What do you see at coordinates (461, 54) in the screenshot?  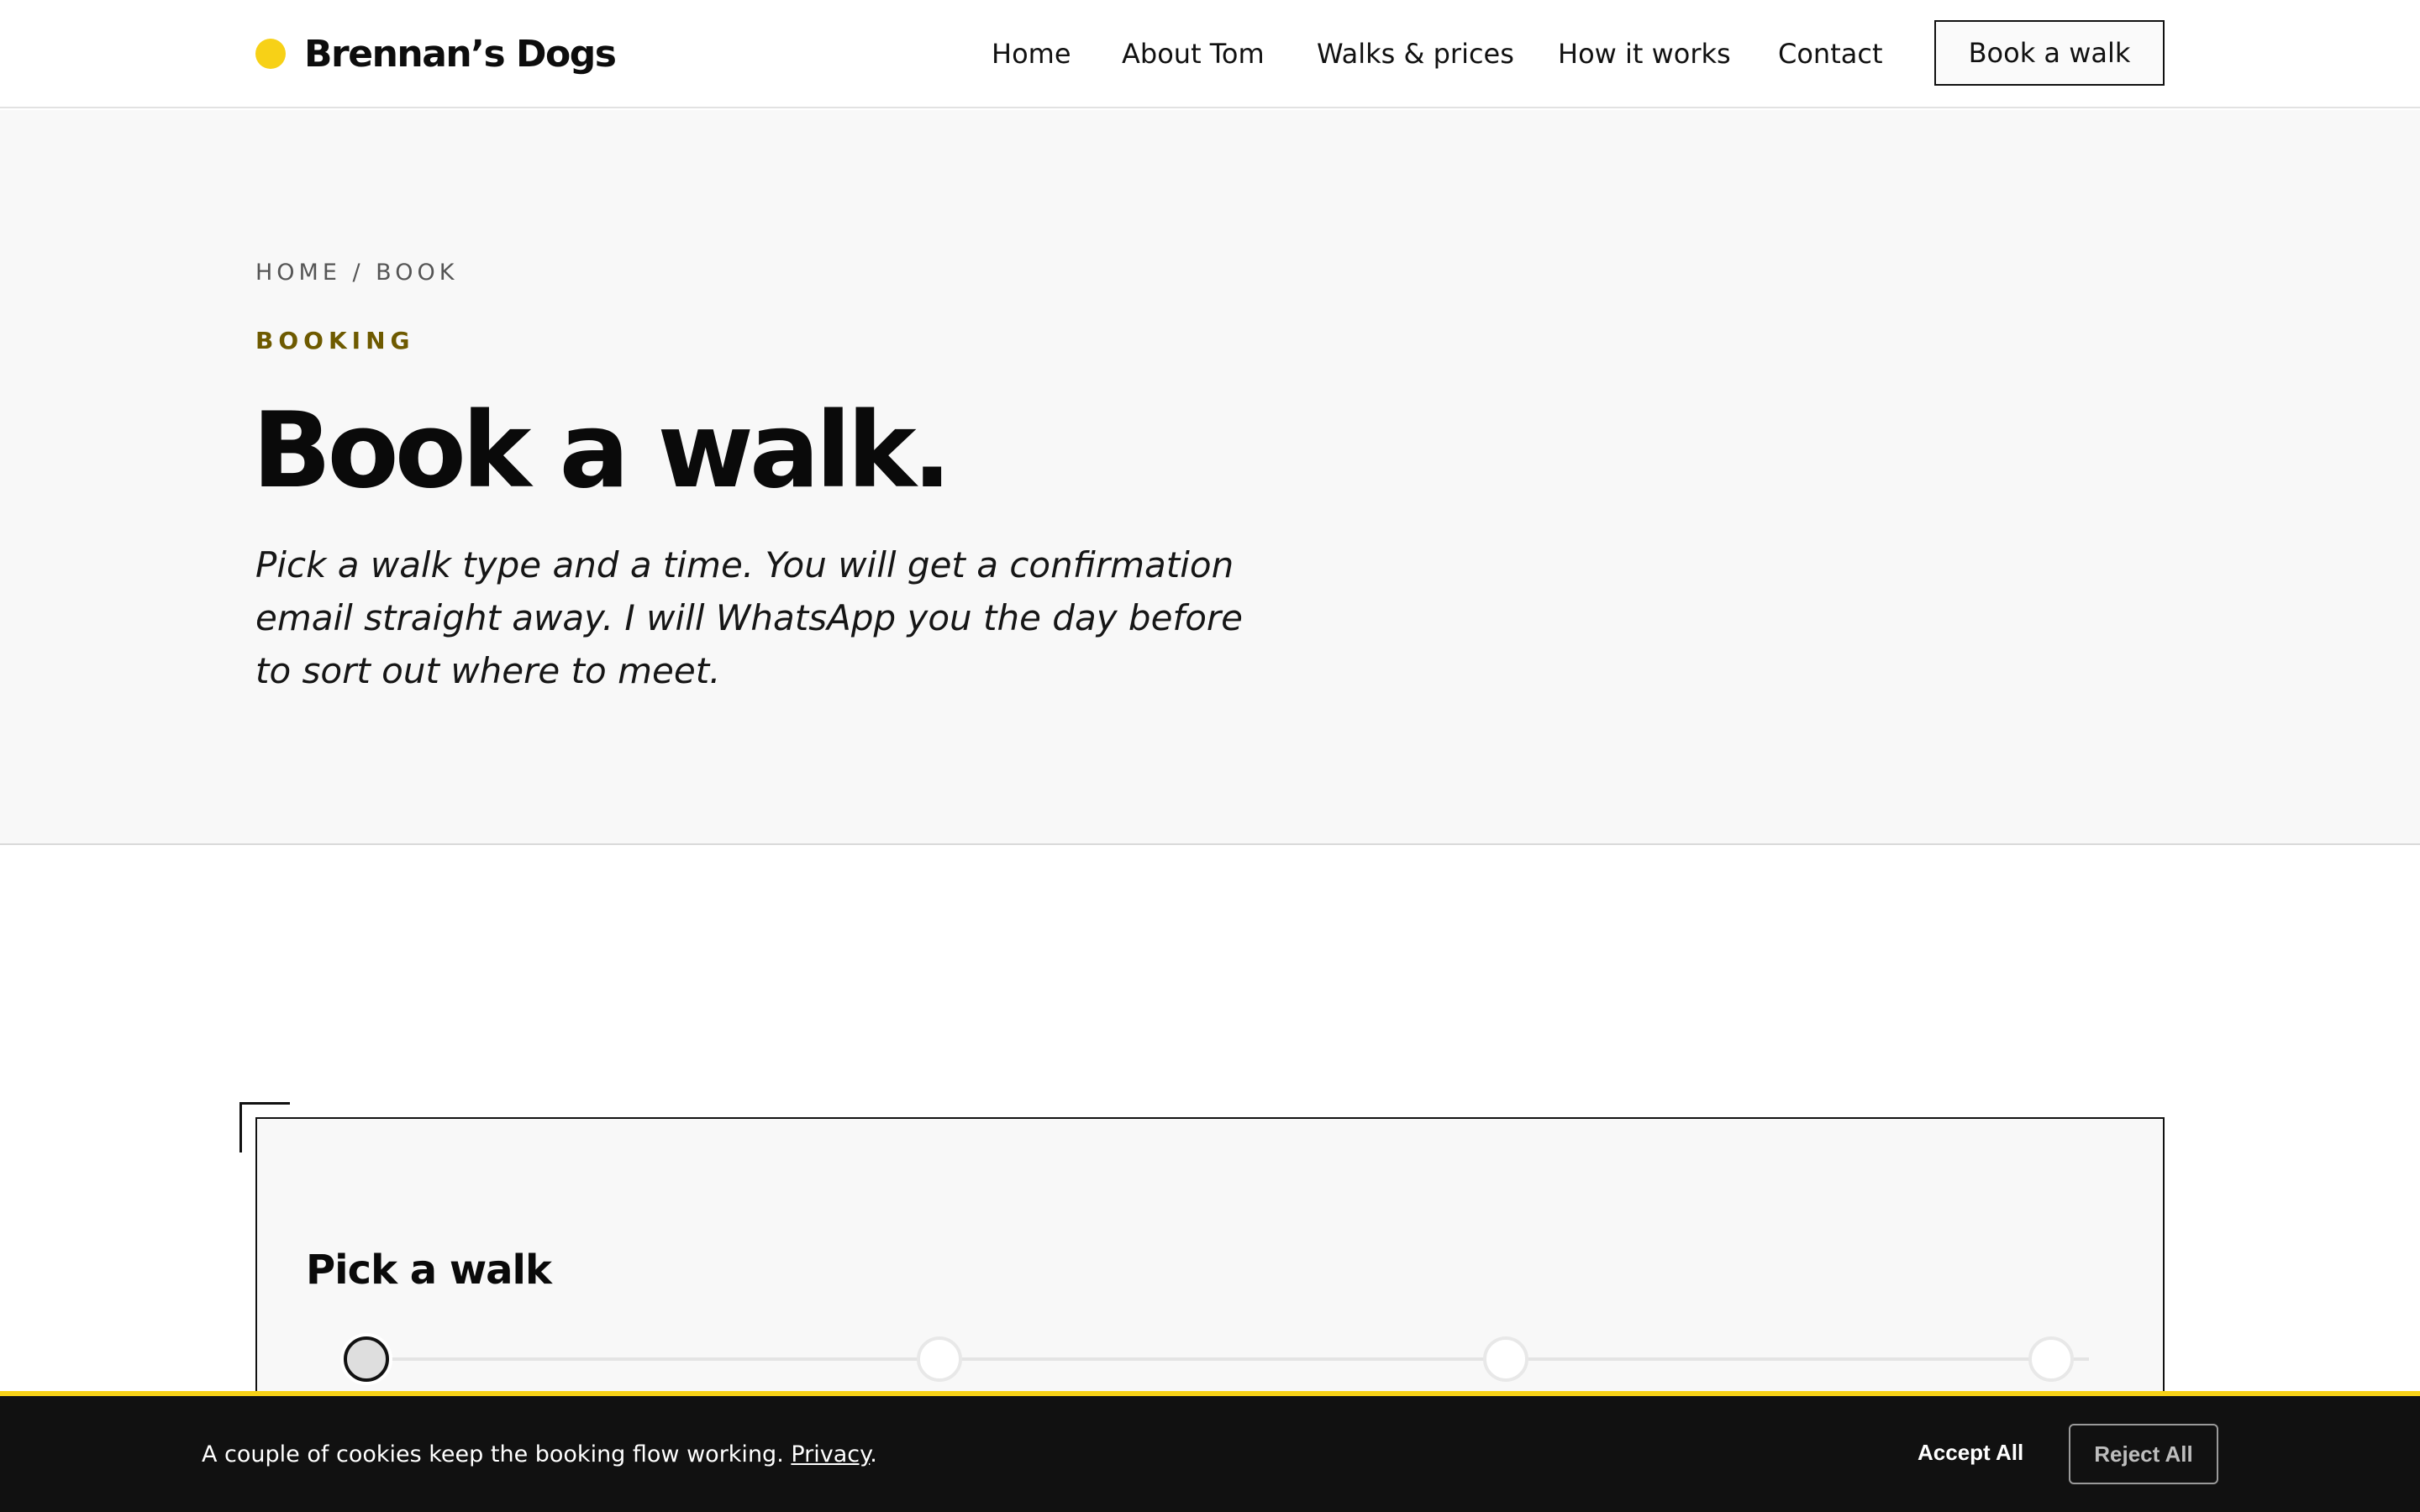 I see `brand-name: Brennan’s Dogs` at bounding box center [461, 54].